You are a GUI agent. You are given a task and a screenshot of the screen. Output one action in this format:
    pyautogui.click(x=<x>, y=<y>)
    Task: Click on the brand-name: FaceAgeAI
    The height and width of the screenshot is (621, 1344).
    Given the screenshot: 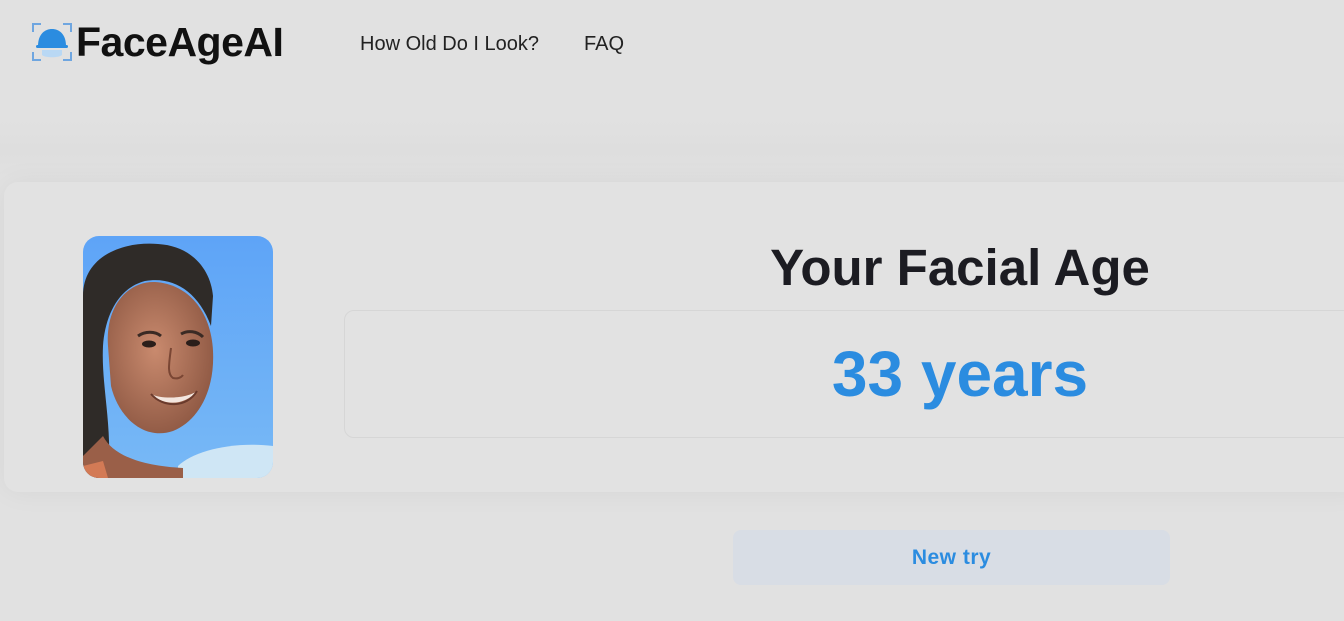 What is the action you would take?
    pyautogui.click(x=180, y=42)
    